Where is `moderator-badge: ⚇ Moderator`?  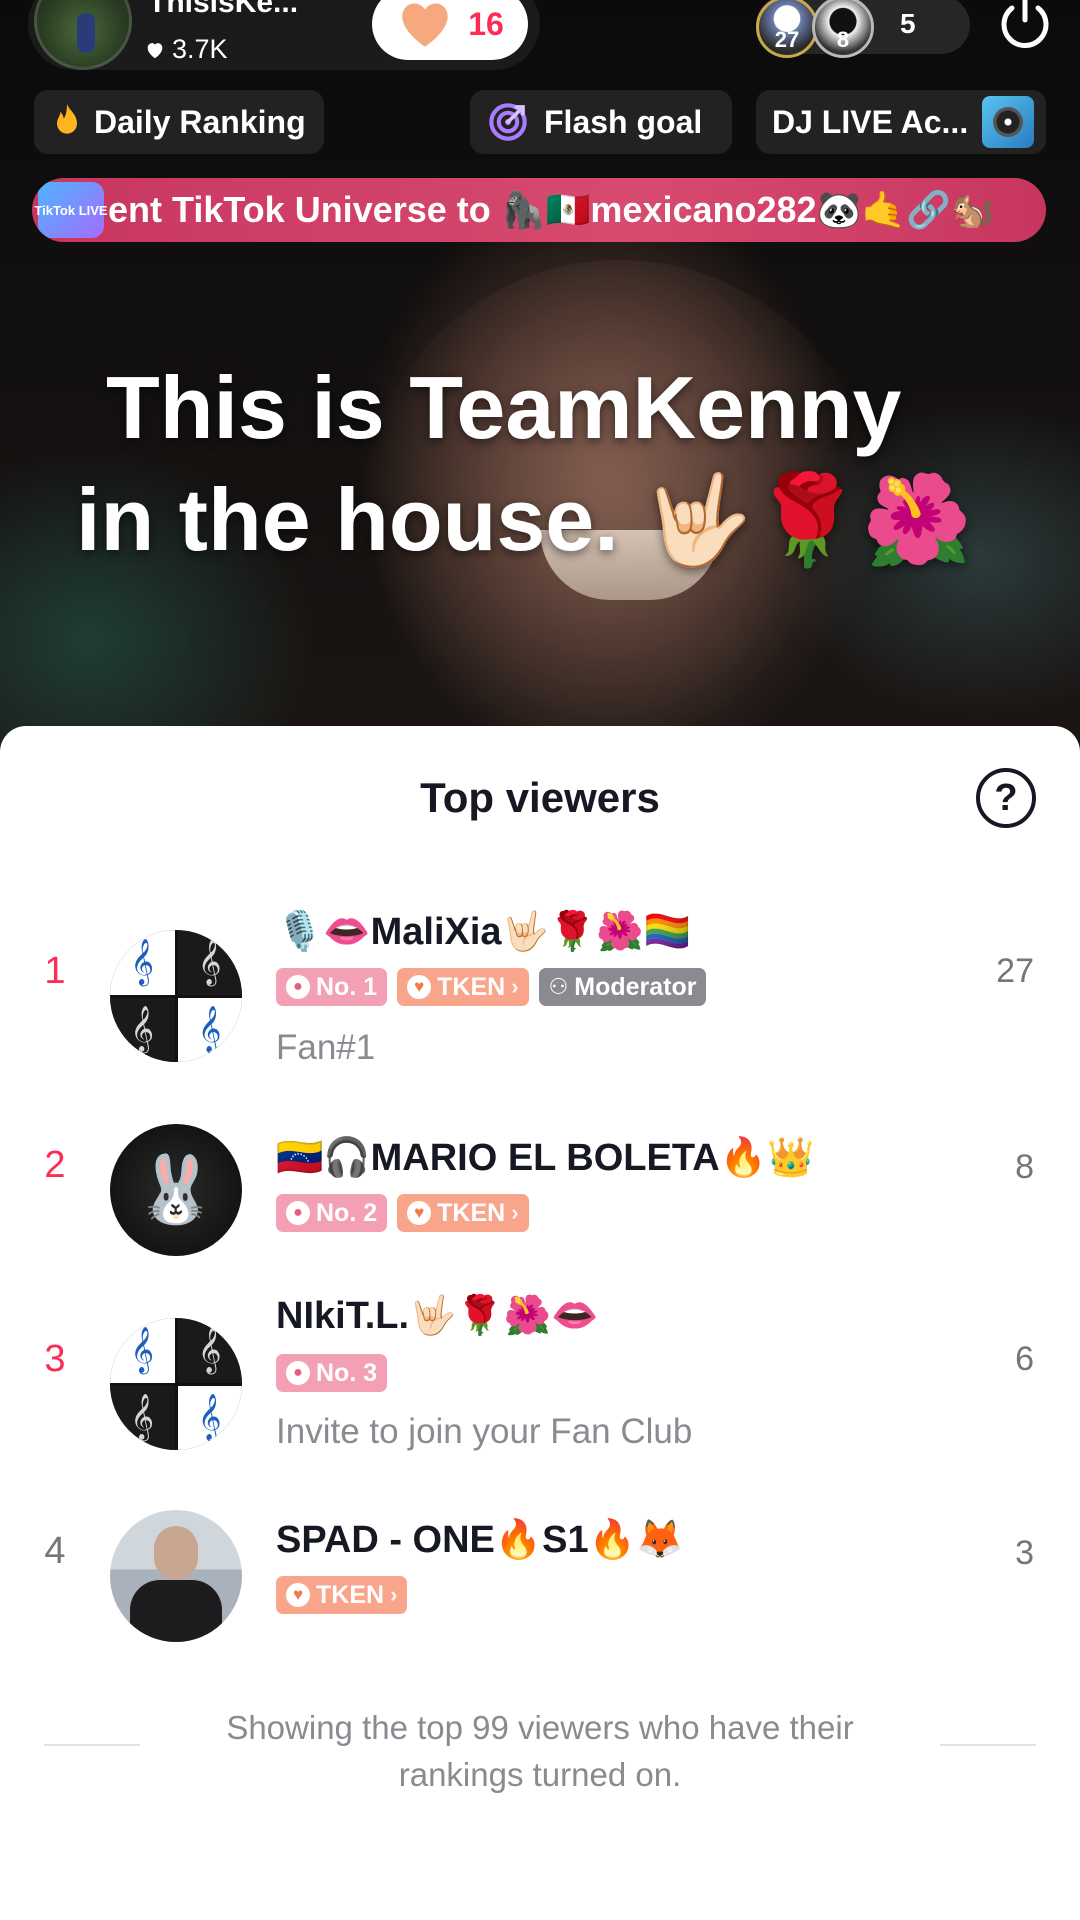 moderator-badge: ⚇ Moderator is located at coordinates (622, 987).